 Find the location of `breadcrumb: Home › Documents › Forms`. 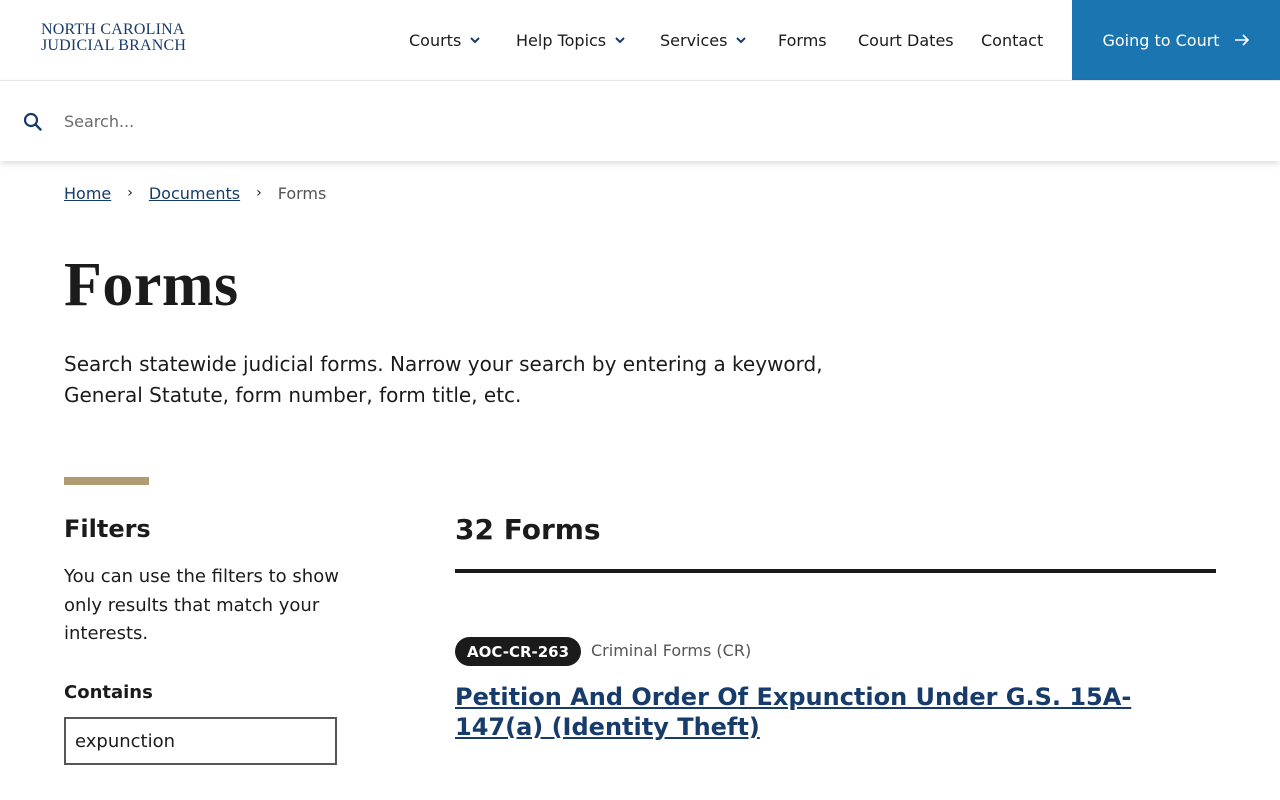

breadcrumb: Home › Documents › Forms is located at coordinates (195, 193).